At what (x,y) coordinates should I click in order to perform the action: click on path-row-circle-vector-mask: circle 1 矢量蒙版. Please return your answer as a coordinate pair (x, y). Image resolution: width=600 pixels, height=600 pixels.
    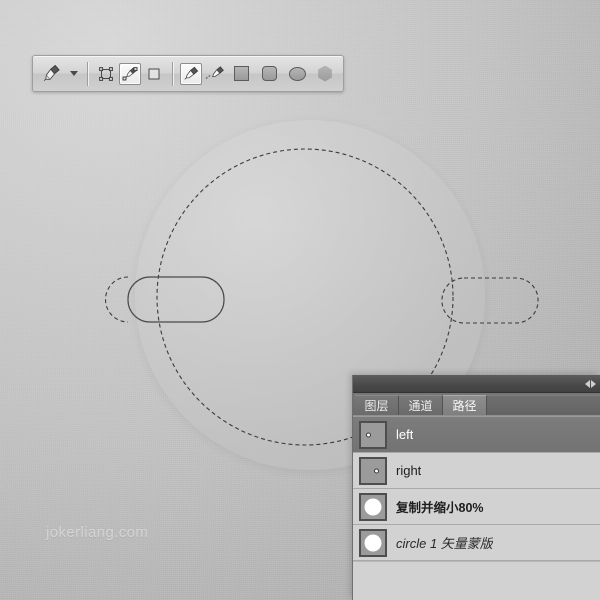
    Looking at the image, I should click on (476, 543).